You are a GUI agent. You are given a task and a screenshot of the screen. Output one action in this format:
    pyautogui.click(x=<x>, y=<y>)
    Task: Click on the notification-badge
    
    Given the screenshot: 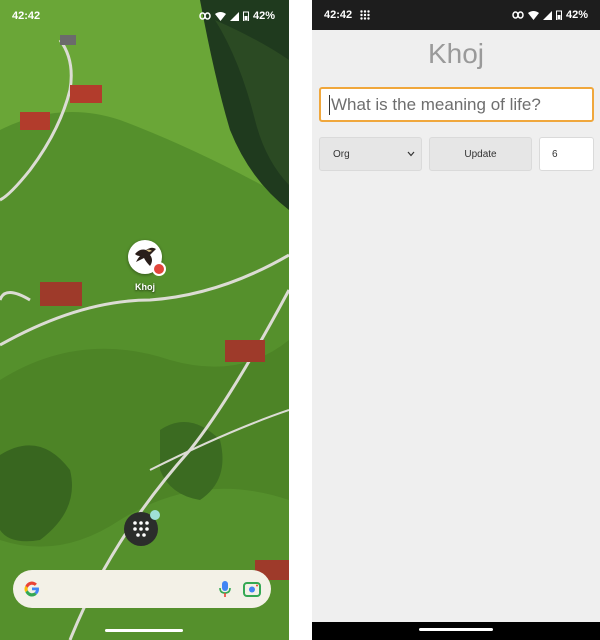 What is the action you would take?
    pyautogui.click(x=159, y=269)
    